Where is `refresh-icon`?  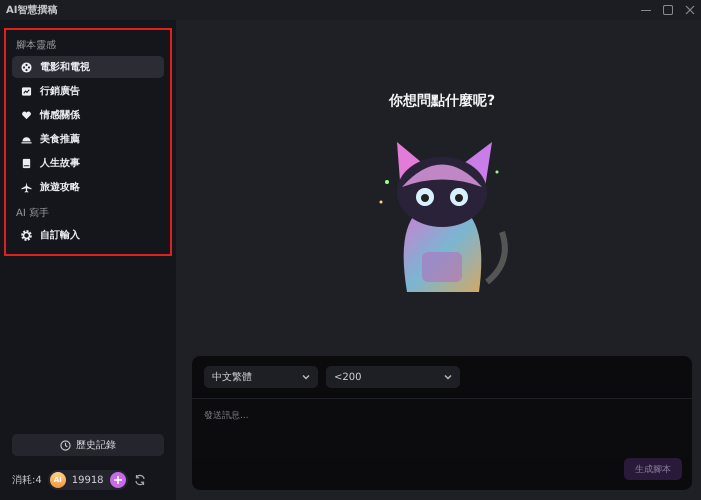 refresh-icon is located at coordinates (140, 480).